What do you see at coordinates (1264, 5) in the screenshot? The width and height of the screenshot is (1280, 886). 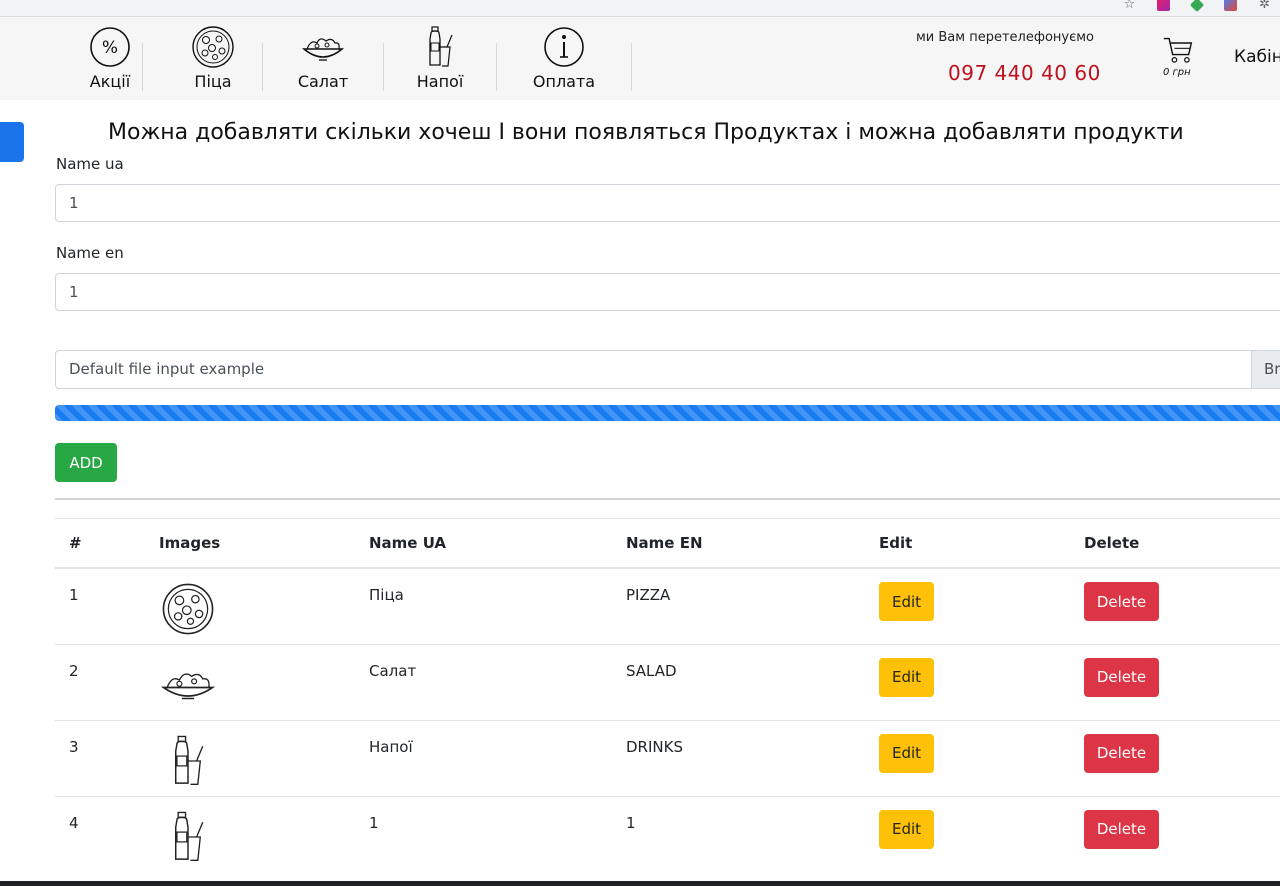 I see `puzzle-icon: ✲` at bounding box center [1264, 5].